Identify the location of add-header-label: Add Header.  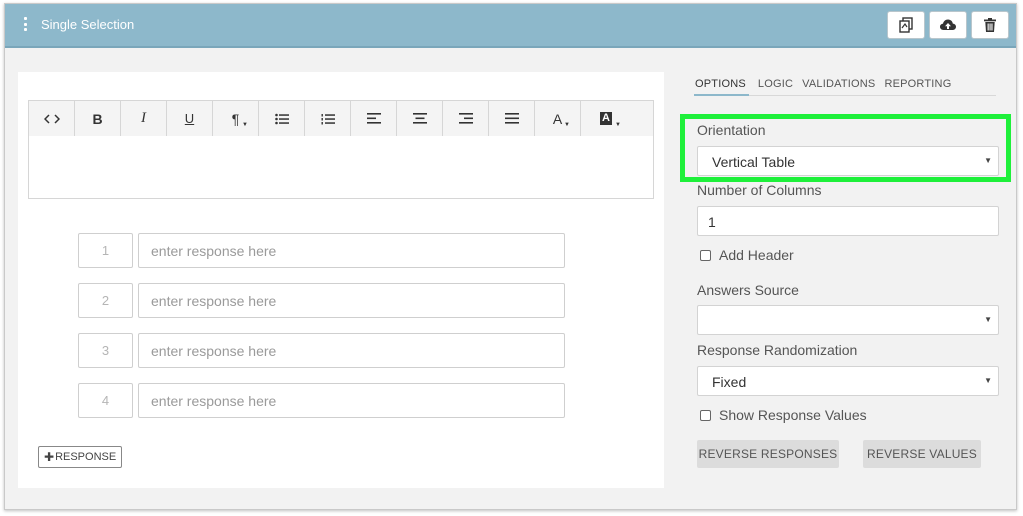
(756, 255).